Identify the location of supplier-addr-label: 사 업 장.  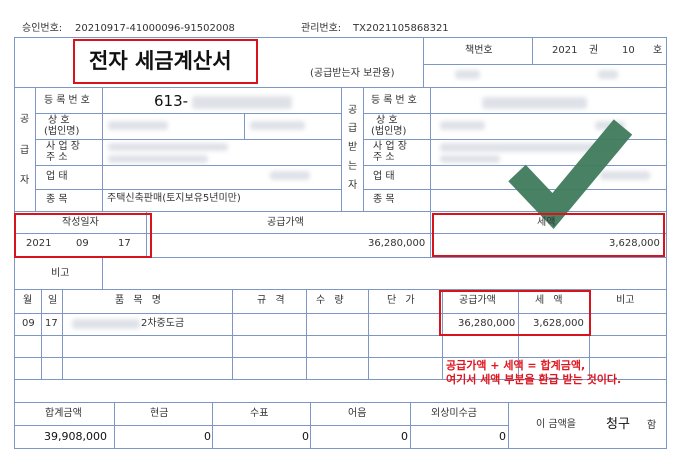
(63, 146).